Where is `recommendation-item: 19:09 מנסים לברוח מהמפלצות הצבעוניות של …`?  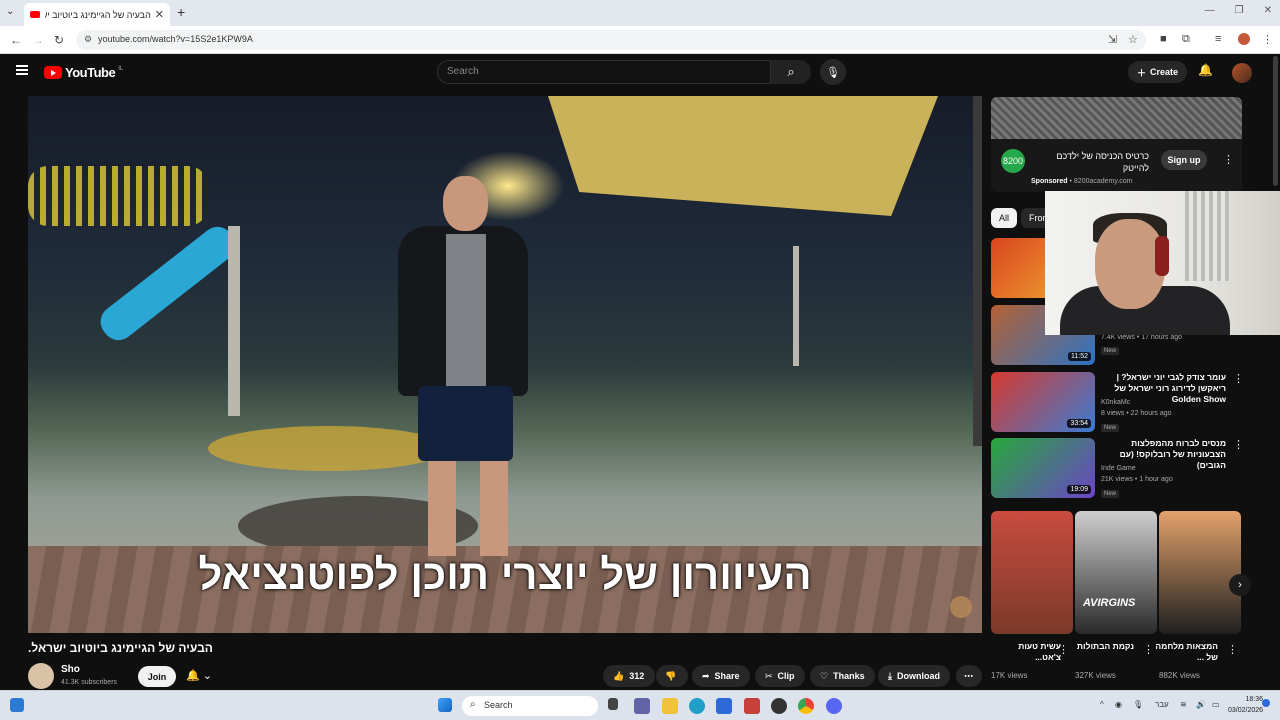 recommendation-item: 19:09 מנסים לברוח מהמפלצות הצבעוניות של … is located at coordinates (1117, 469).